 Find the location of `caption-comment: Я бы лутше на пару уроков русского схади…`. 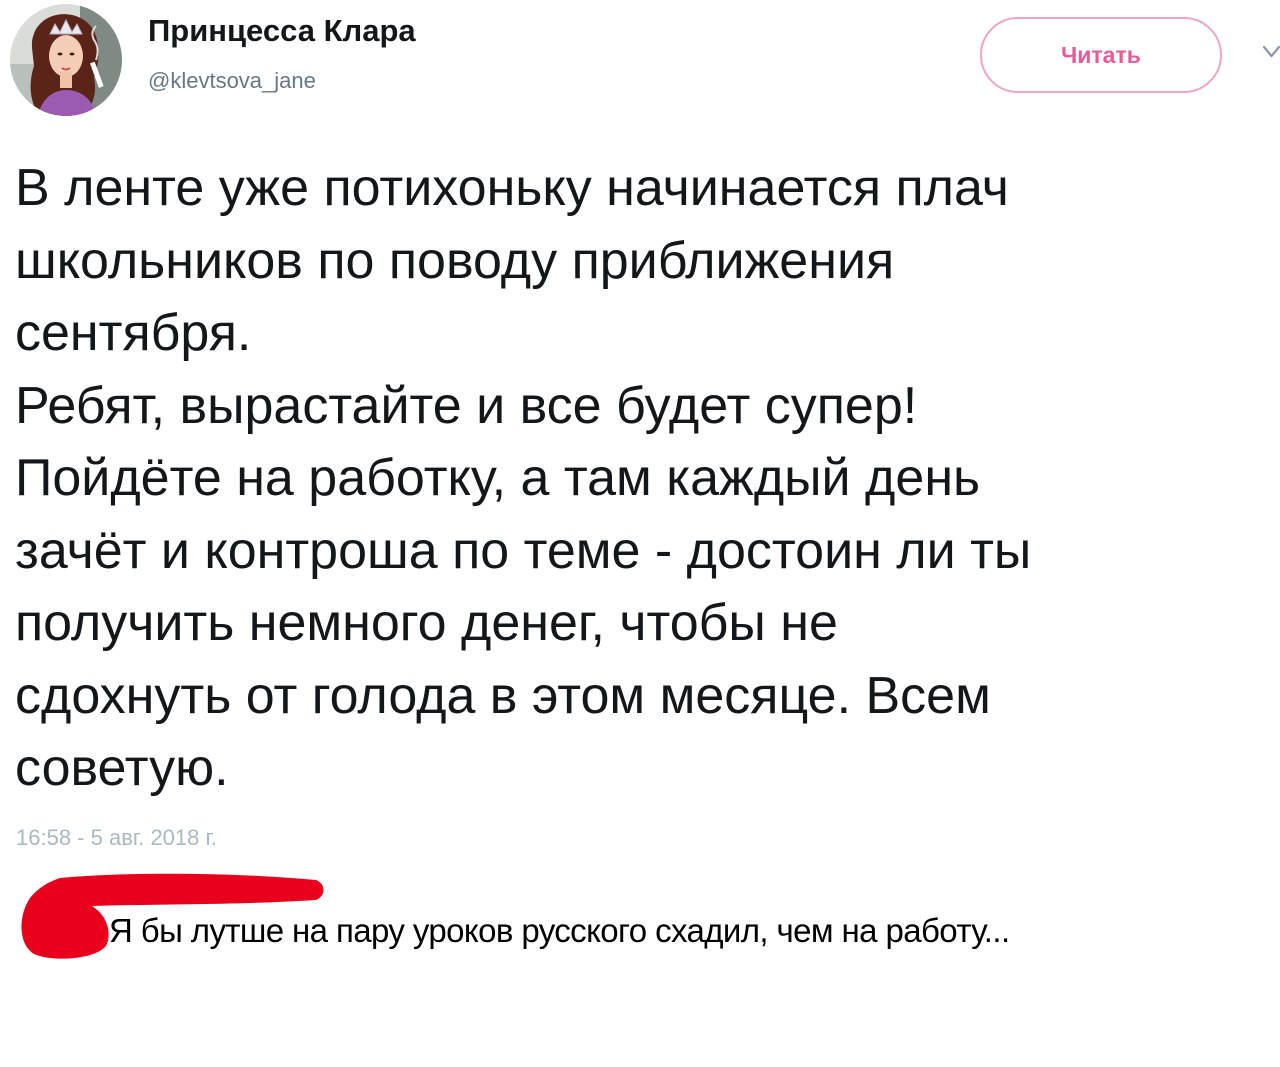

caption-comment: Я бы лутше на пару уроков русского схади… is located at coordinates (559, 930).